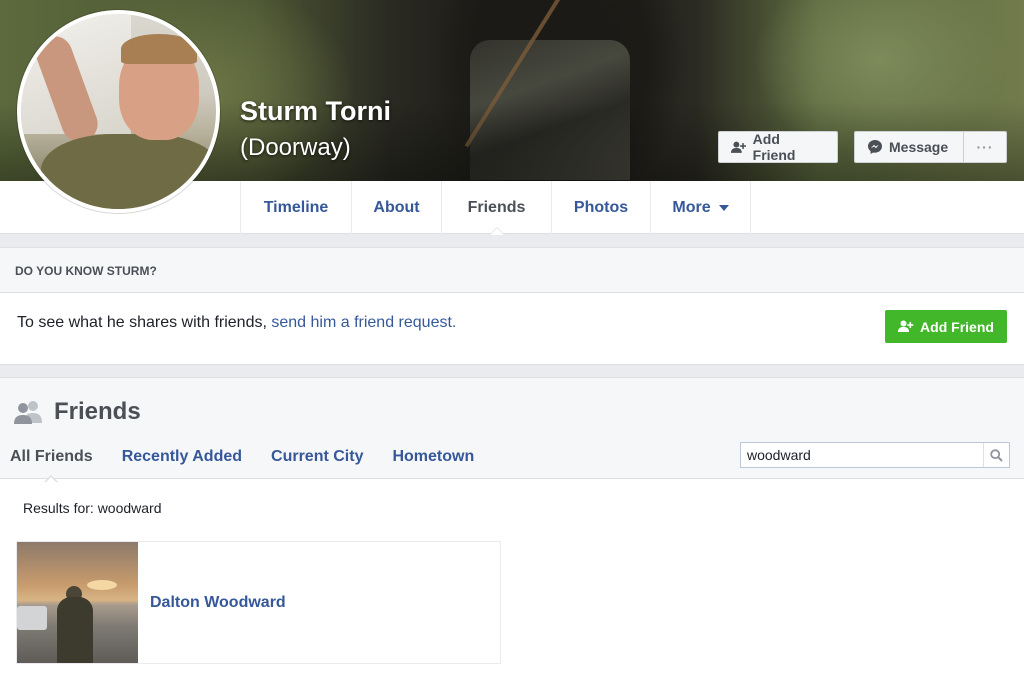  I want to click on tab-friends: Friends, so click(496, 208).